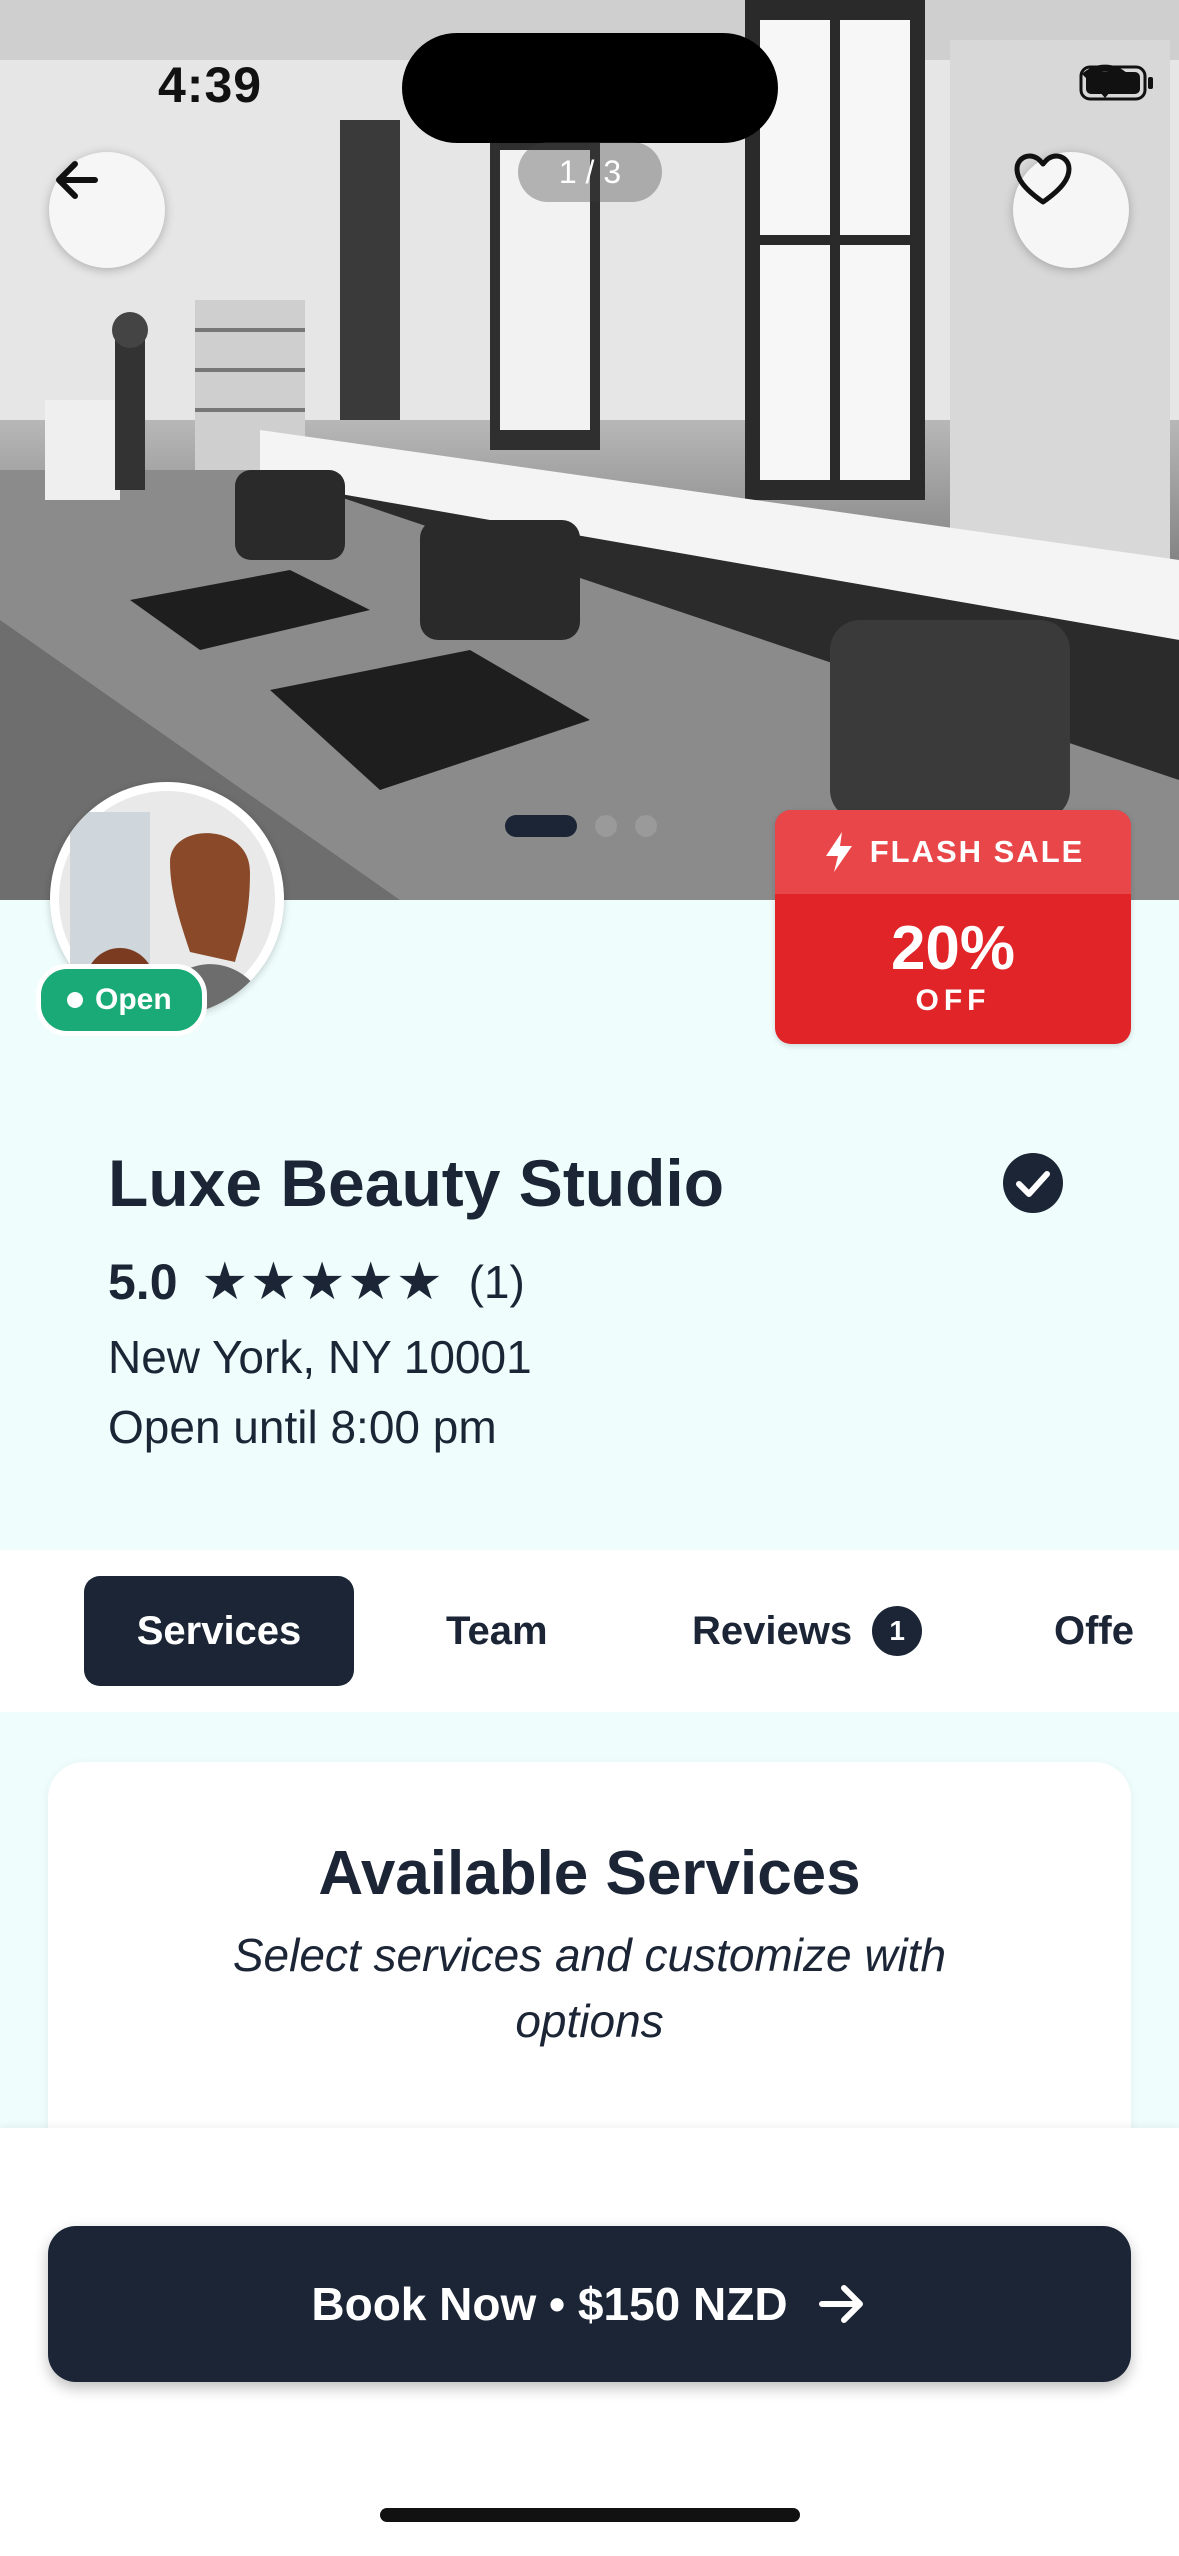 Image resolution: width=1179 pixels, height=2556 pixels. What do you see at coordinates (75, 1000) in the screenshot?
I see `status-dot` at bounding box center [75, 1000].